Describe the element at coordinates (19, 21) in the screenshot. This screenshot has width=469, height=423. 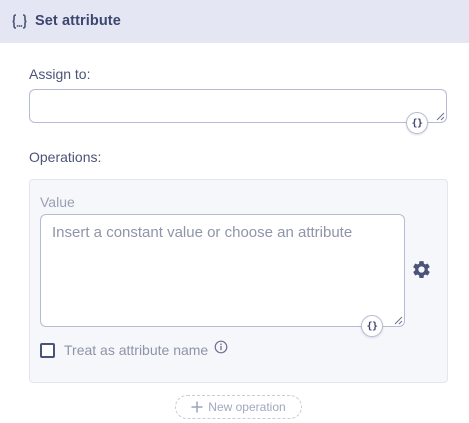
I see `curly-braces-icon` at that location.